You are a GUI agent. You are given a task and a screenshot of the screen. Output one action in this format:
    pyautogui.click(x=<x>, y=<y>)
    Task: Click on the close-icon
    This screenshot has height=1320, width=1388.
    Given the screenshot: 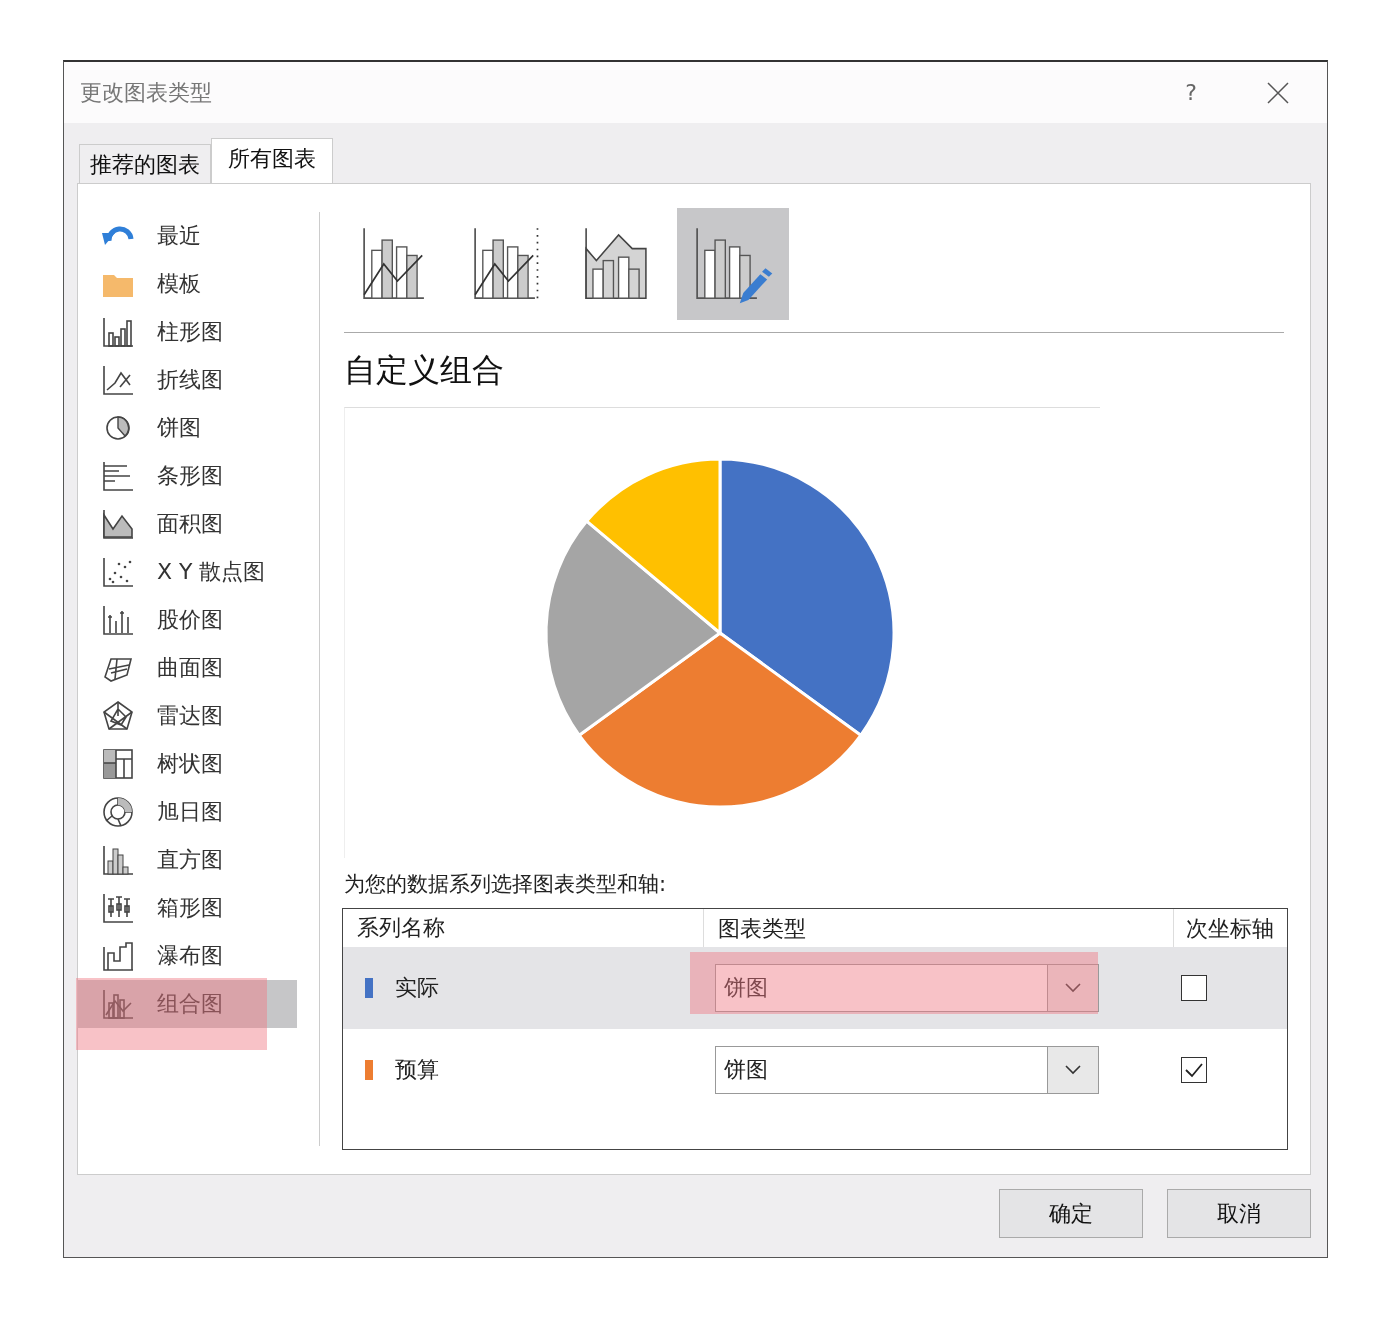 What is the action you would take?
    pyautogui.click(x=1278, y=92)
    